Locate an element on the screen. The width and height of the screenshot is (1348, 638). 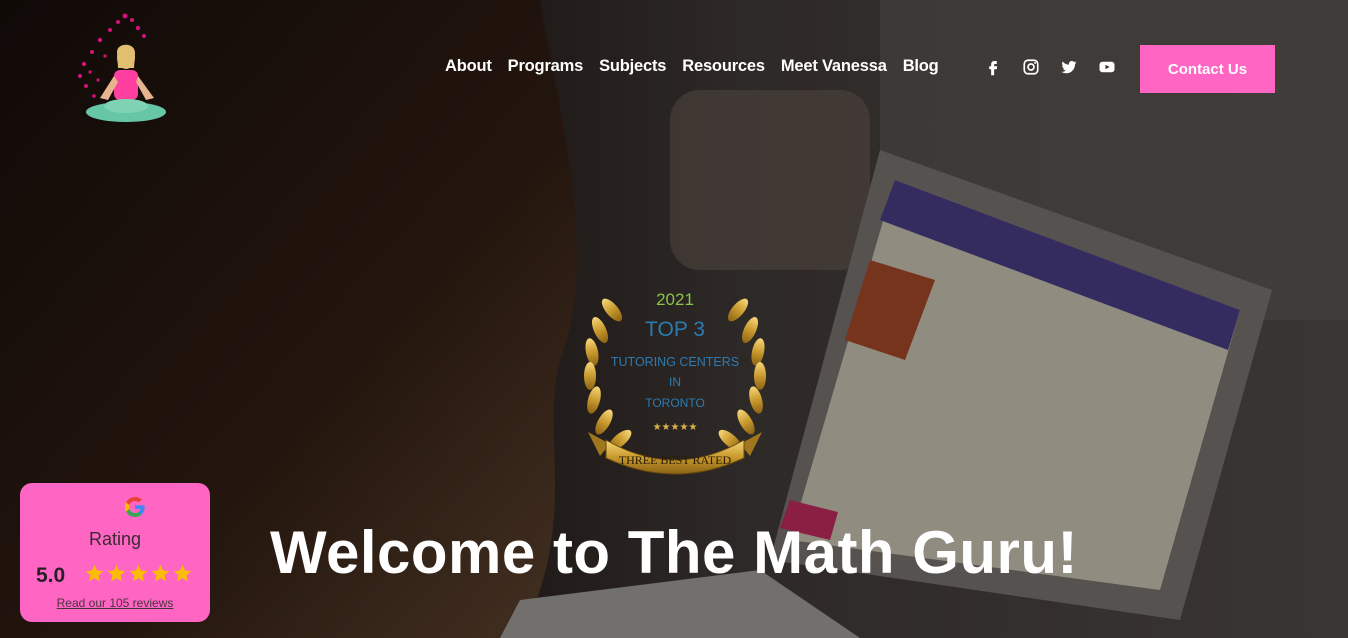
youtube-icon is located at coordinates (1107, 67).